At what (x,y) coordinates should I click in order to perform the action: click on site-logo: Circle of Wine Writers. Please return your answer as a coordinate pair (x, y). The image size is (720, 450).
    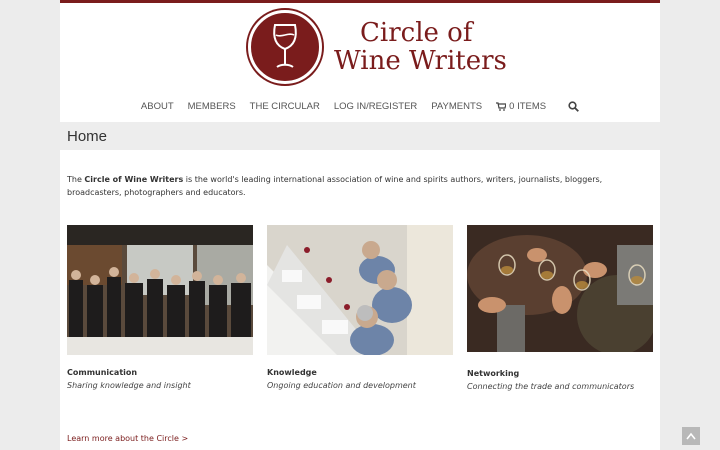
    Looking at the image, I should click on (377, 47).